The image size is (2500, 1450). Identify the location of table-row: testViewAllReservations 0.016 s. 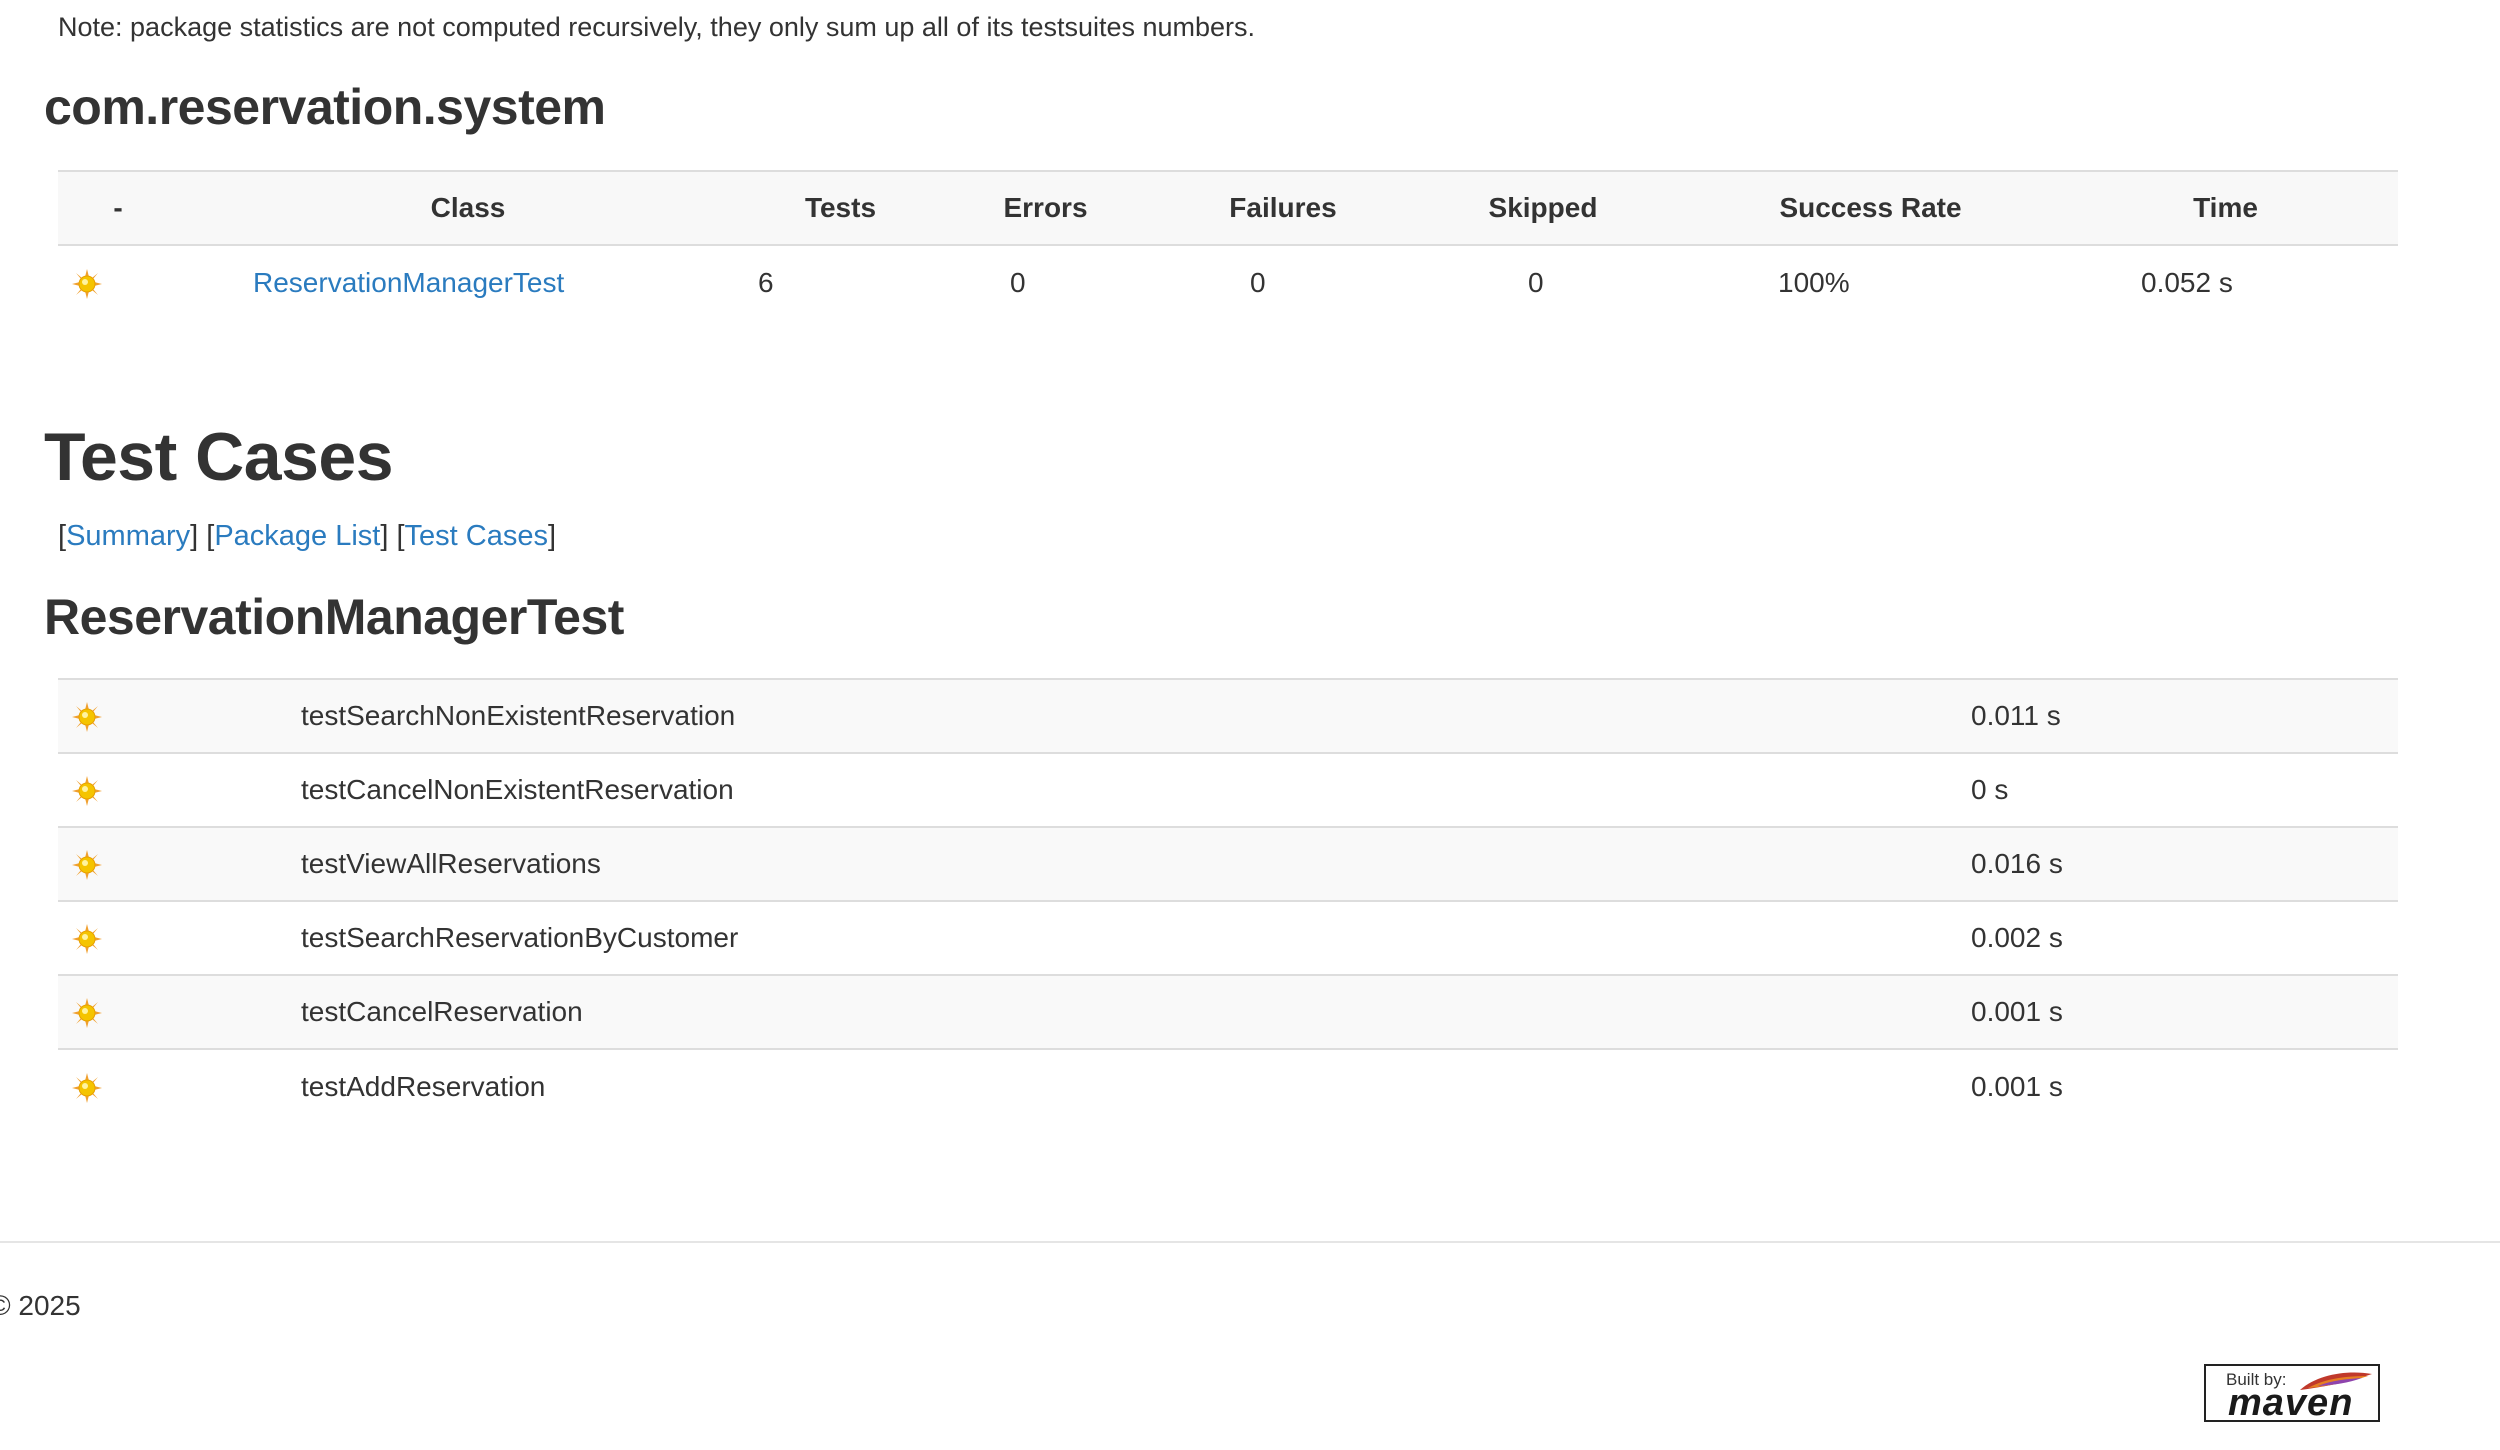
(1228, 864).